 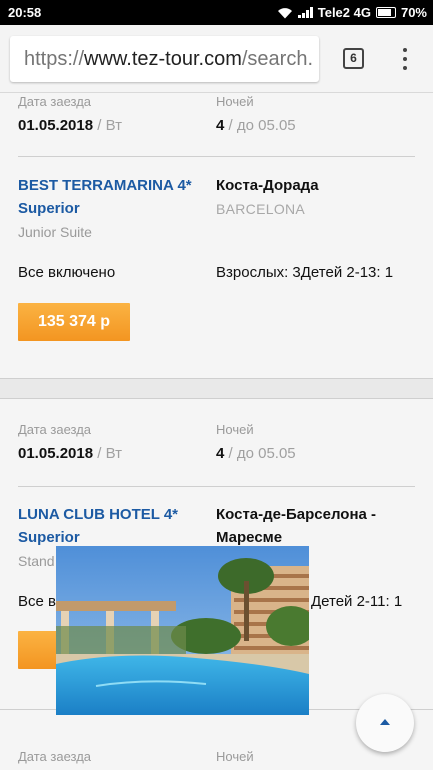 What do you see at coordinates (261, 209) in the screenshot?
I see `city-name: BARCELONA` at bounding box center [261, 209].